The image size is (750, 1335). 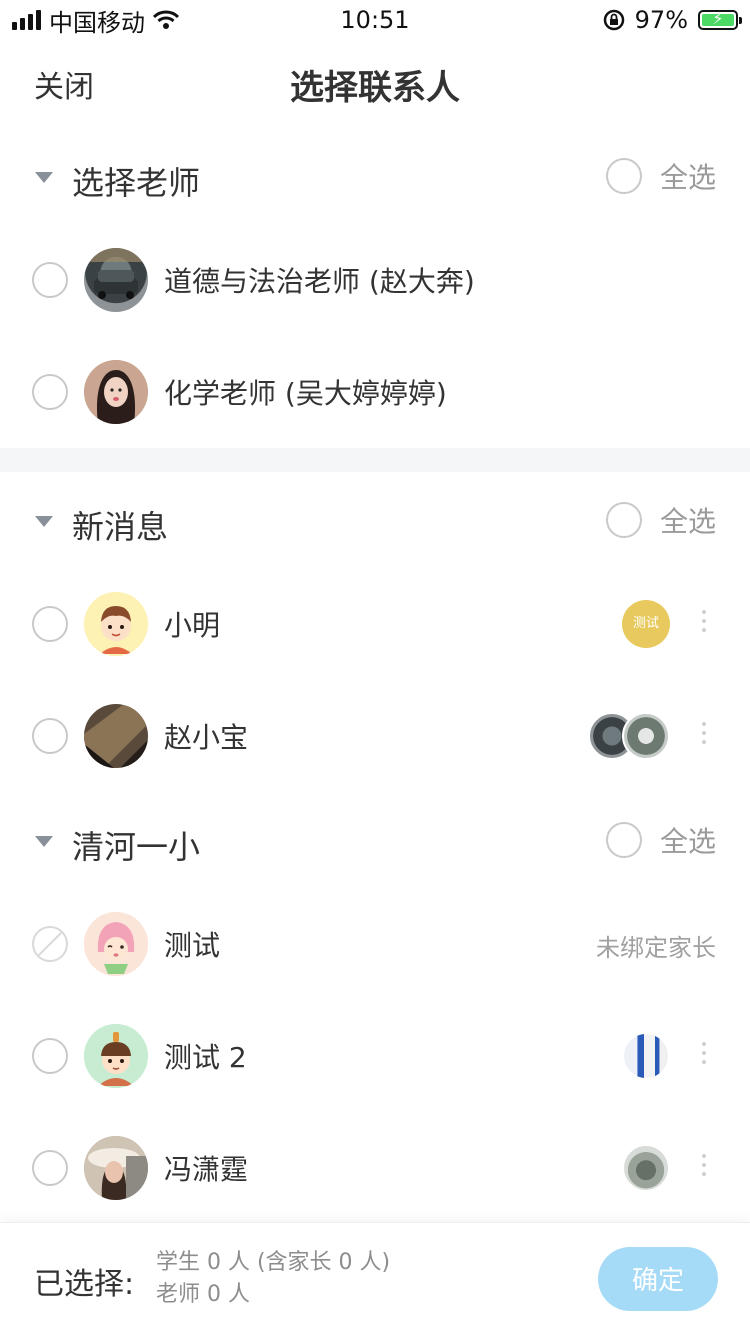 I want to click on tag-badge: 测试, so click(x=646, y=624).